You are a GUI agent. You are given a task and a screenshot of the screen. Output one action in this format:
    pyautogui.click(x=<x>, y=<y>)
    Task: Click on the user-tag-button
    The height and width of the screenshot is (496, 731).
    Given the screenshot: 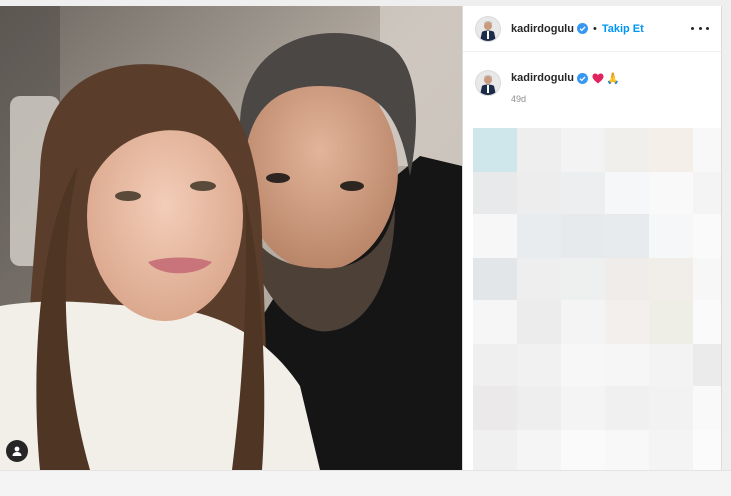 What is the action you would take?
    pyautogui.click(x=17, y=451)
    